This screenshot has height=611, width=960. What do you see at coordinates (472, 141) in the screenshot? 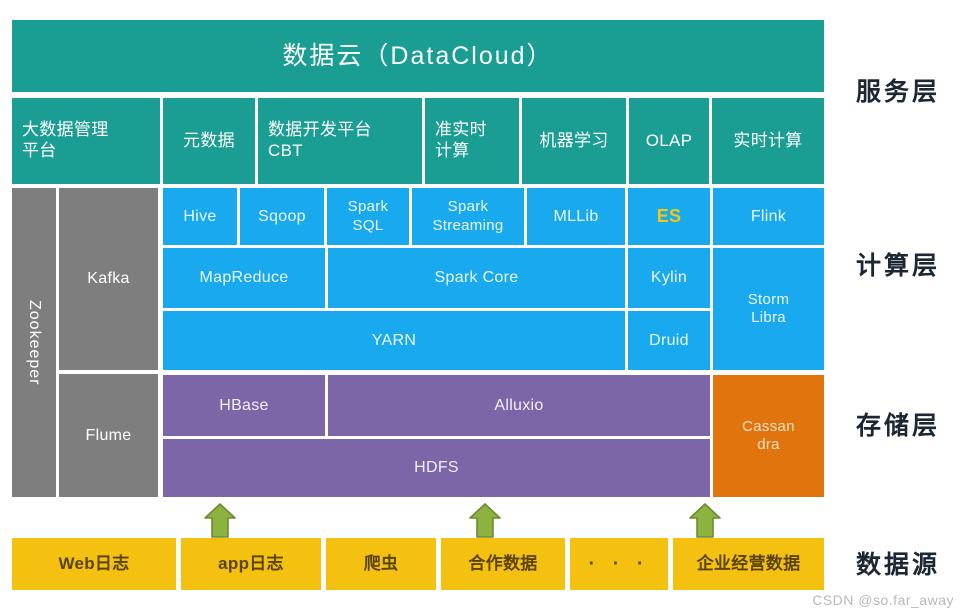
I see `service-module-near-realtime-compute: 准实时 计算` at bounding box center [472, 141].